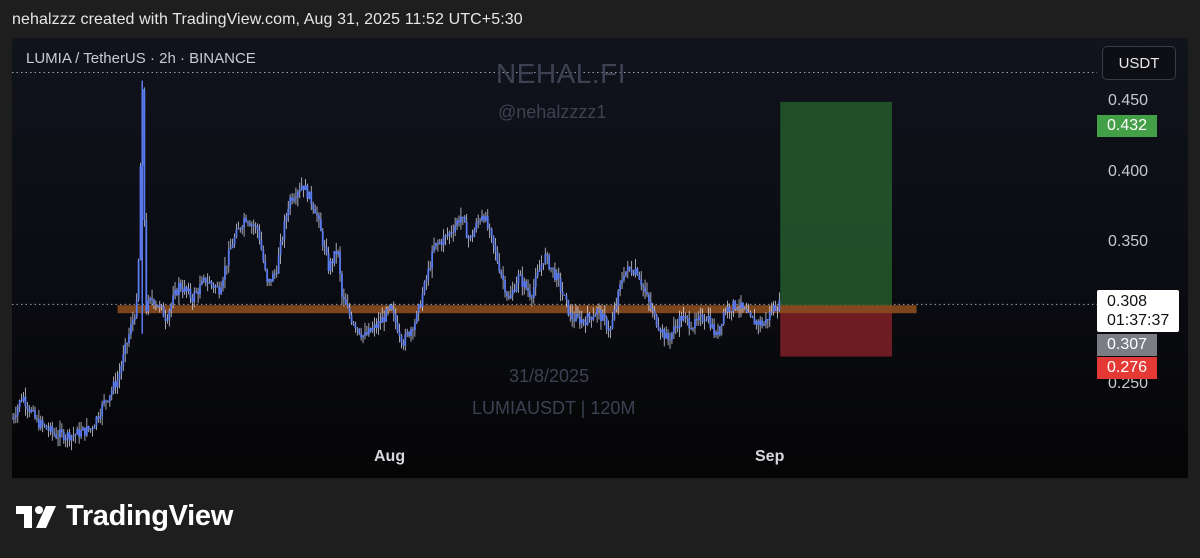 The image size is (1200, 558). What do you see at coordinates (141, 58) in the screenshot?
I see `symbol-info: LUMIA / TetherUS · 2h · BINANCE` at bounding box center [141, 58].